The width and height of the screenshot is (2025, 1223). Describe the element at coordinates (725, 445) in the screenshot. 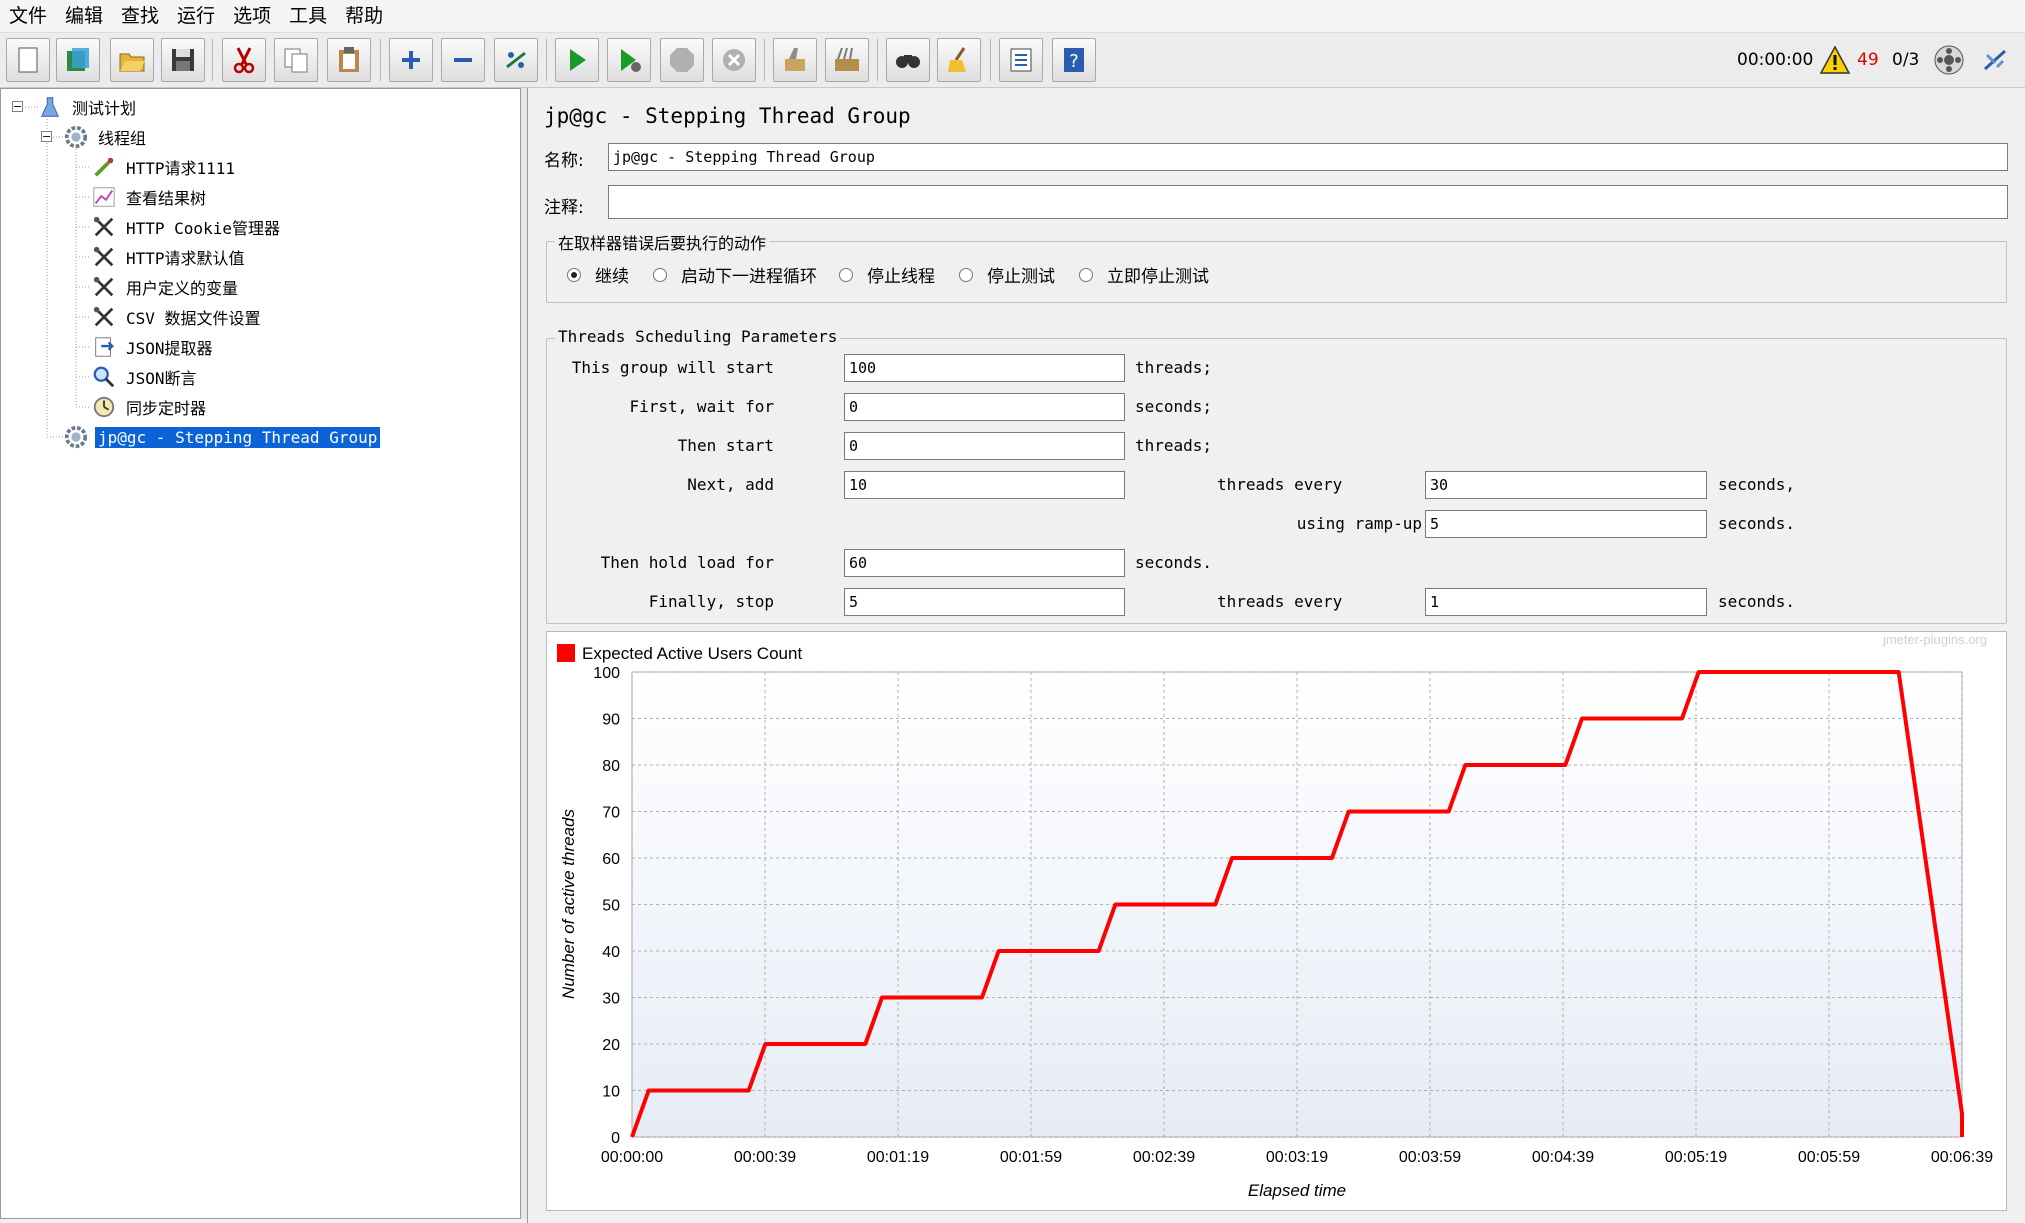

I see `then-start-label: Then start` at that location.